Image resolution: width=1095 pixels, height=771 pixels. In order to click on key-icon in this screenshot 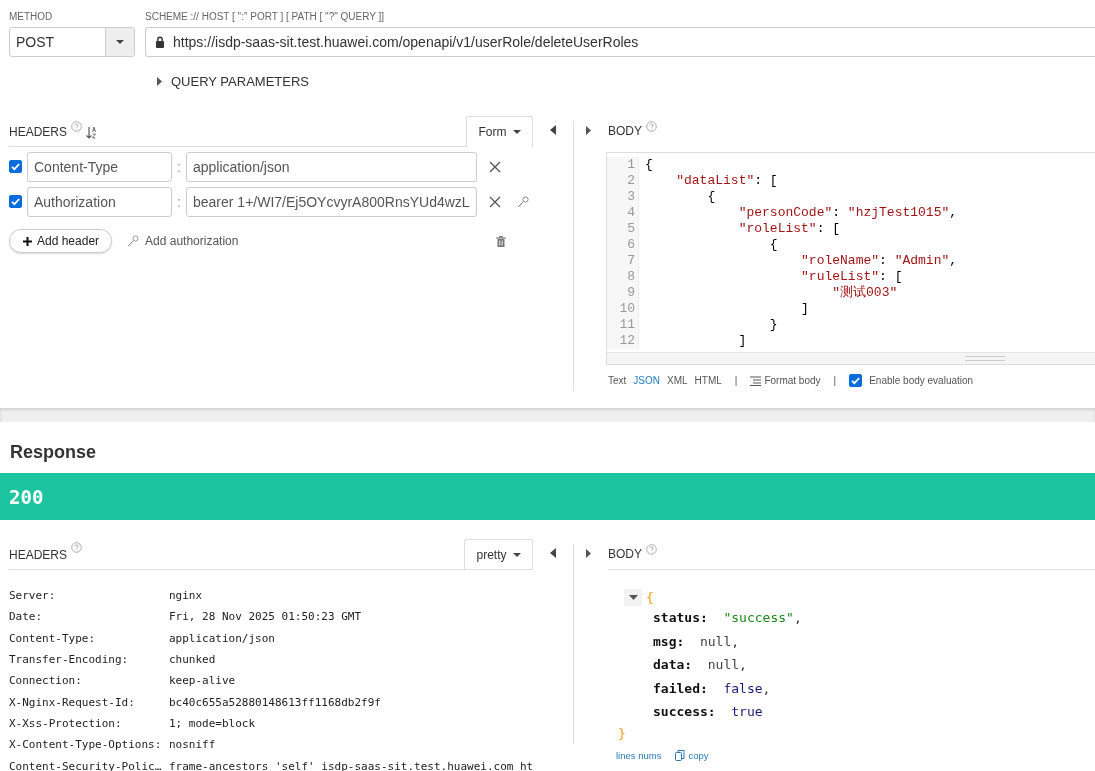, I will do `click(133, 241)`.